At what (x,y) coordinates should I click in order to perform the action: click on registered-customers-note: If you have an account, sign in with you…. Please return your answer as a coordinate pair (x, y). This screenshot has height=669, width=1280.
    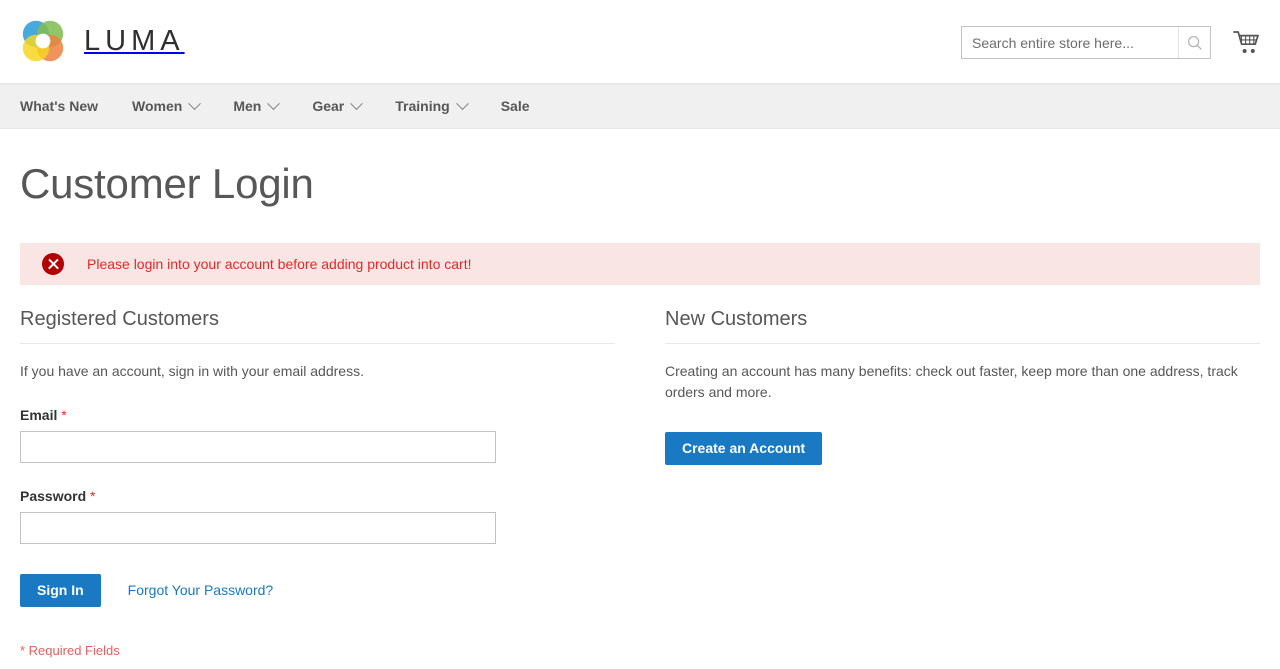
    Looking at the image, I should click on (192, 371).